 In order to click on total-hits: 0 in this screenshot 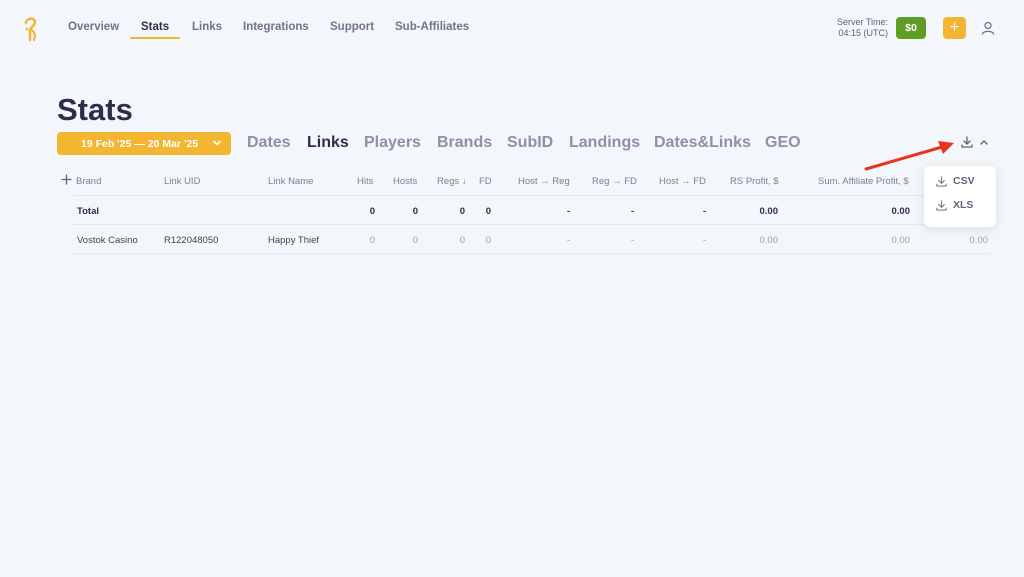, I will do `click(372, 211)`.